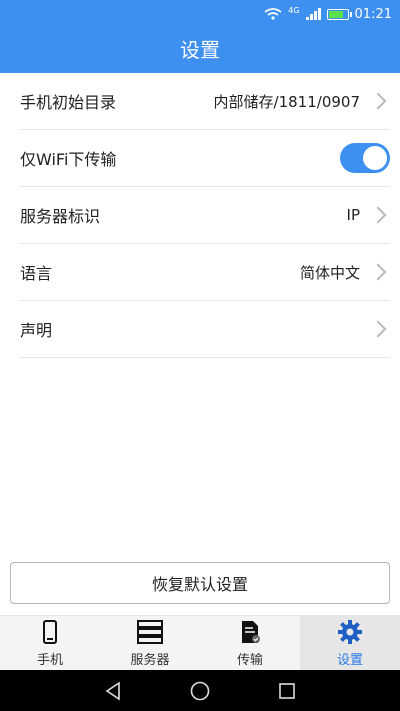  Describe the element at coordinates (150, 631) in the screenshot. I see `server-icon` at that location.